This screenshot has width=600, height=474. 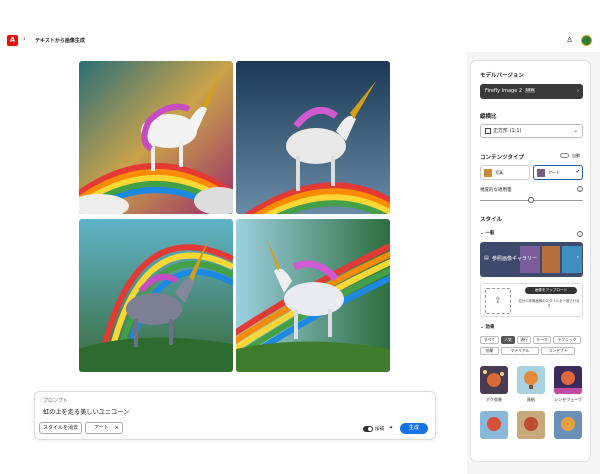 What do you see at coordinates (368, 429) in the screenshot?
I see `suggestions-toggle` at bounding box center [368, 429].